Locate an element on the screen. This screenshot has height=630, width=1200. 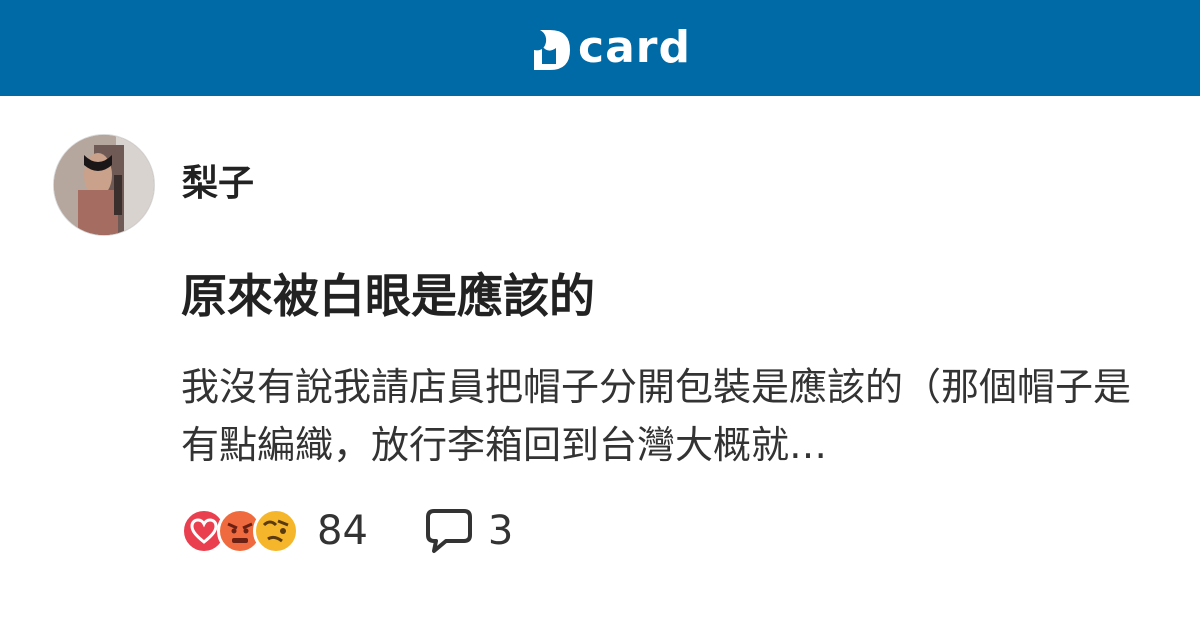
dizzy-reaction-icon is located at coordinates (276, 531).